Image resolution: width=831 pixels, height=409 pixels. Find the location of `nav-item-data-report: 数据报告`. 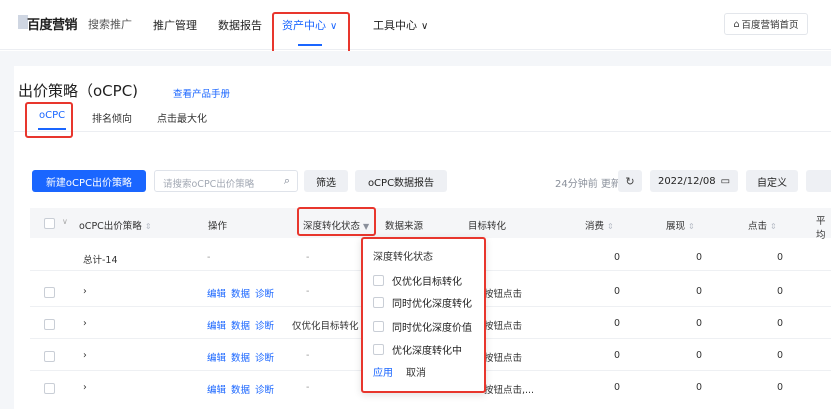

nav-item-data-report: 数据报告 is located at coordinates (240, 25).